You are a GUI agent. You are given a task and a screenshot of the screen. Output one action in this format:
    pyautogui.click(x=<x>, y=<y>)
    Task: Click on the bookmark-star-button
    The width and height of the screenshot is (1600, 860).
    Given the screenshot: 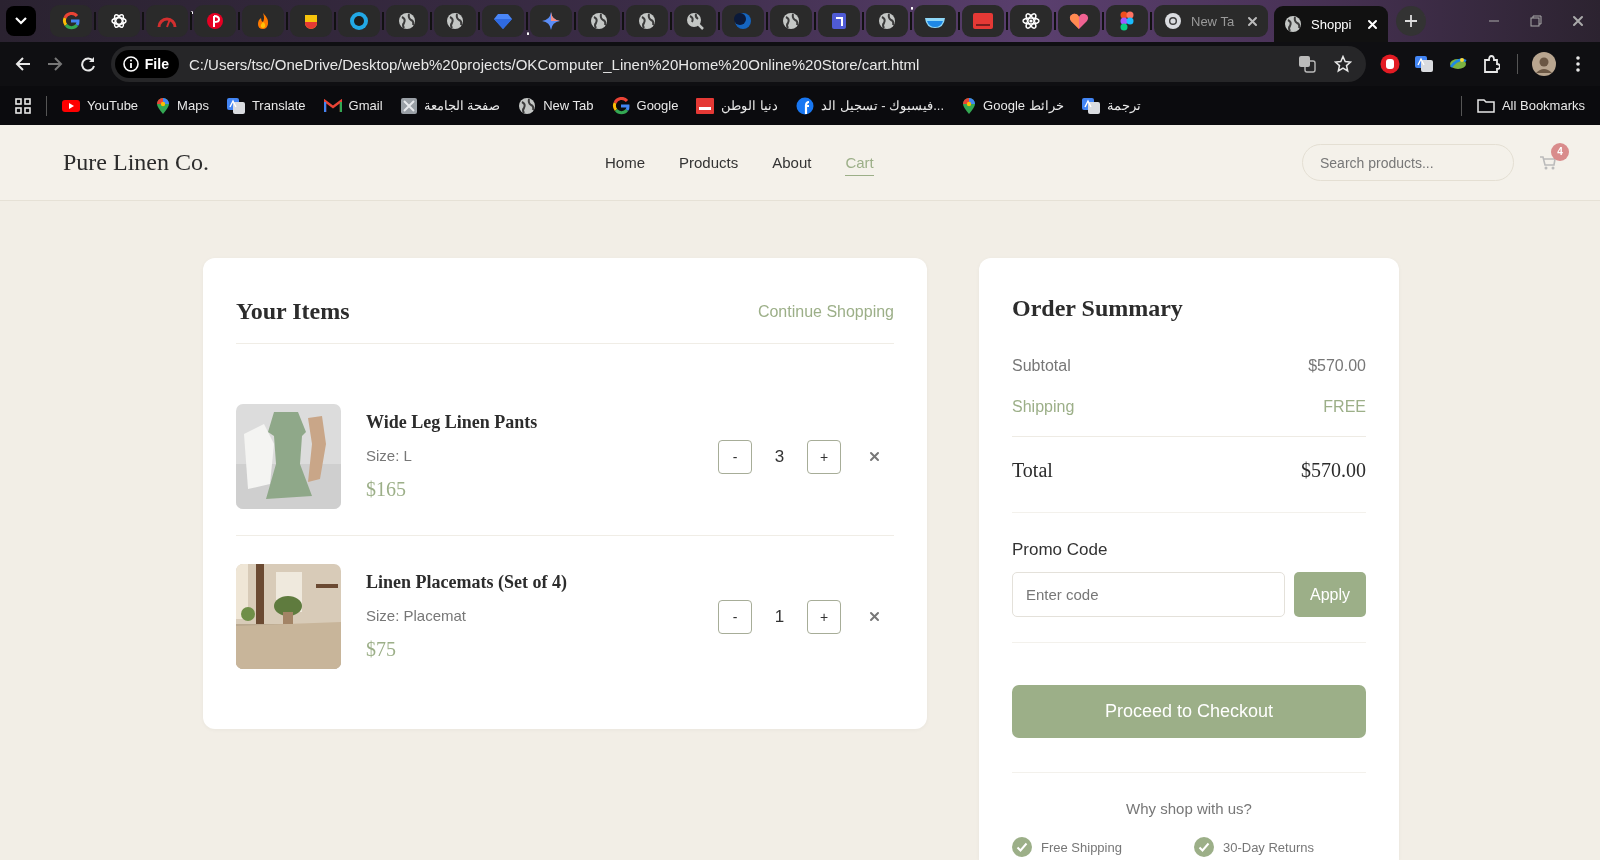 What is the action you would take?
    pyautogui.click(x=1342, y=64)
    